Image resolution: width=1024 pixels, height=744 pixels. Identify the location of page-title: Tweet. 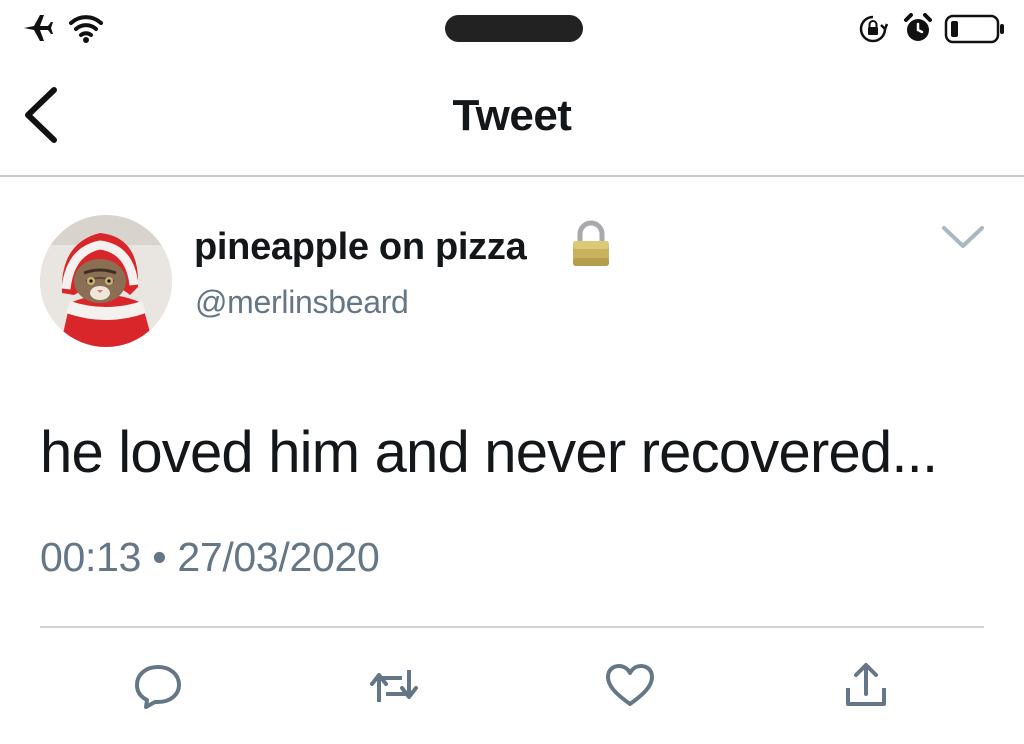
(512, 115).